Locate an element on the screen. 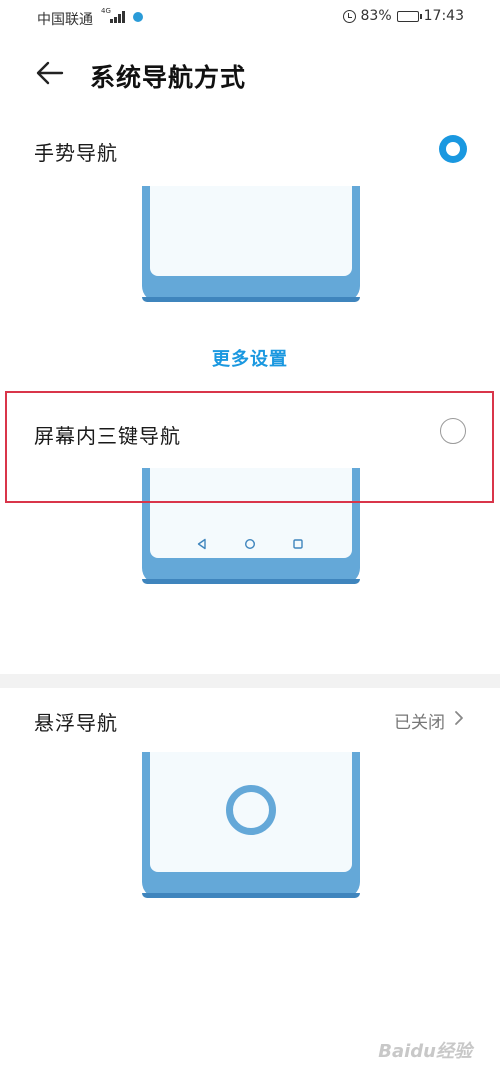  more-settings-link: 更多设置 is located at coordinates (250, 358).